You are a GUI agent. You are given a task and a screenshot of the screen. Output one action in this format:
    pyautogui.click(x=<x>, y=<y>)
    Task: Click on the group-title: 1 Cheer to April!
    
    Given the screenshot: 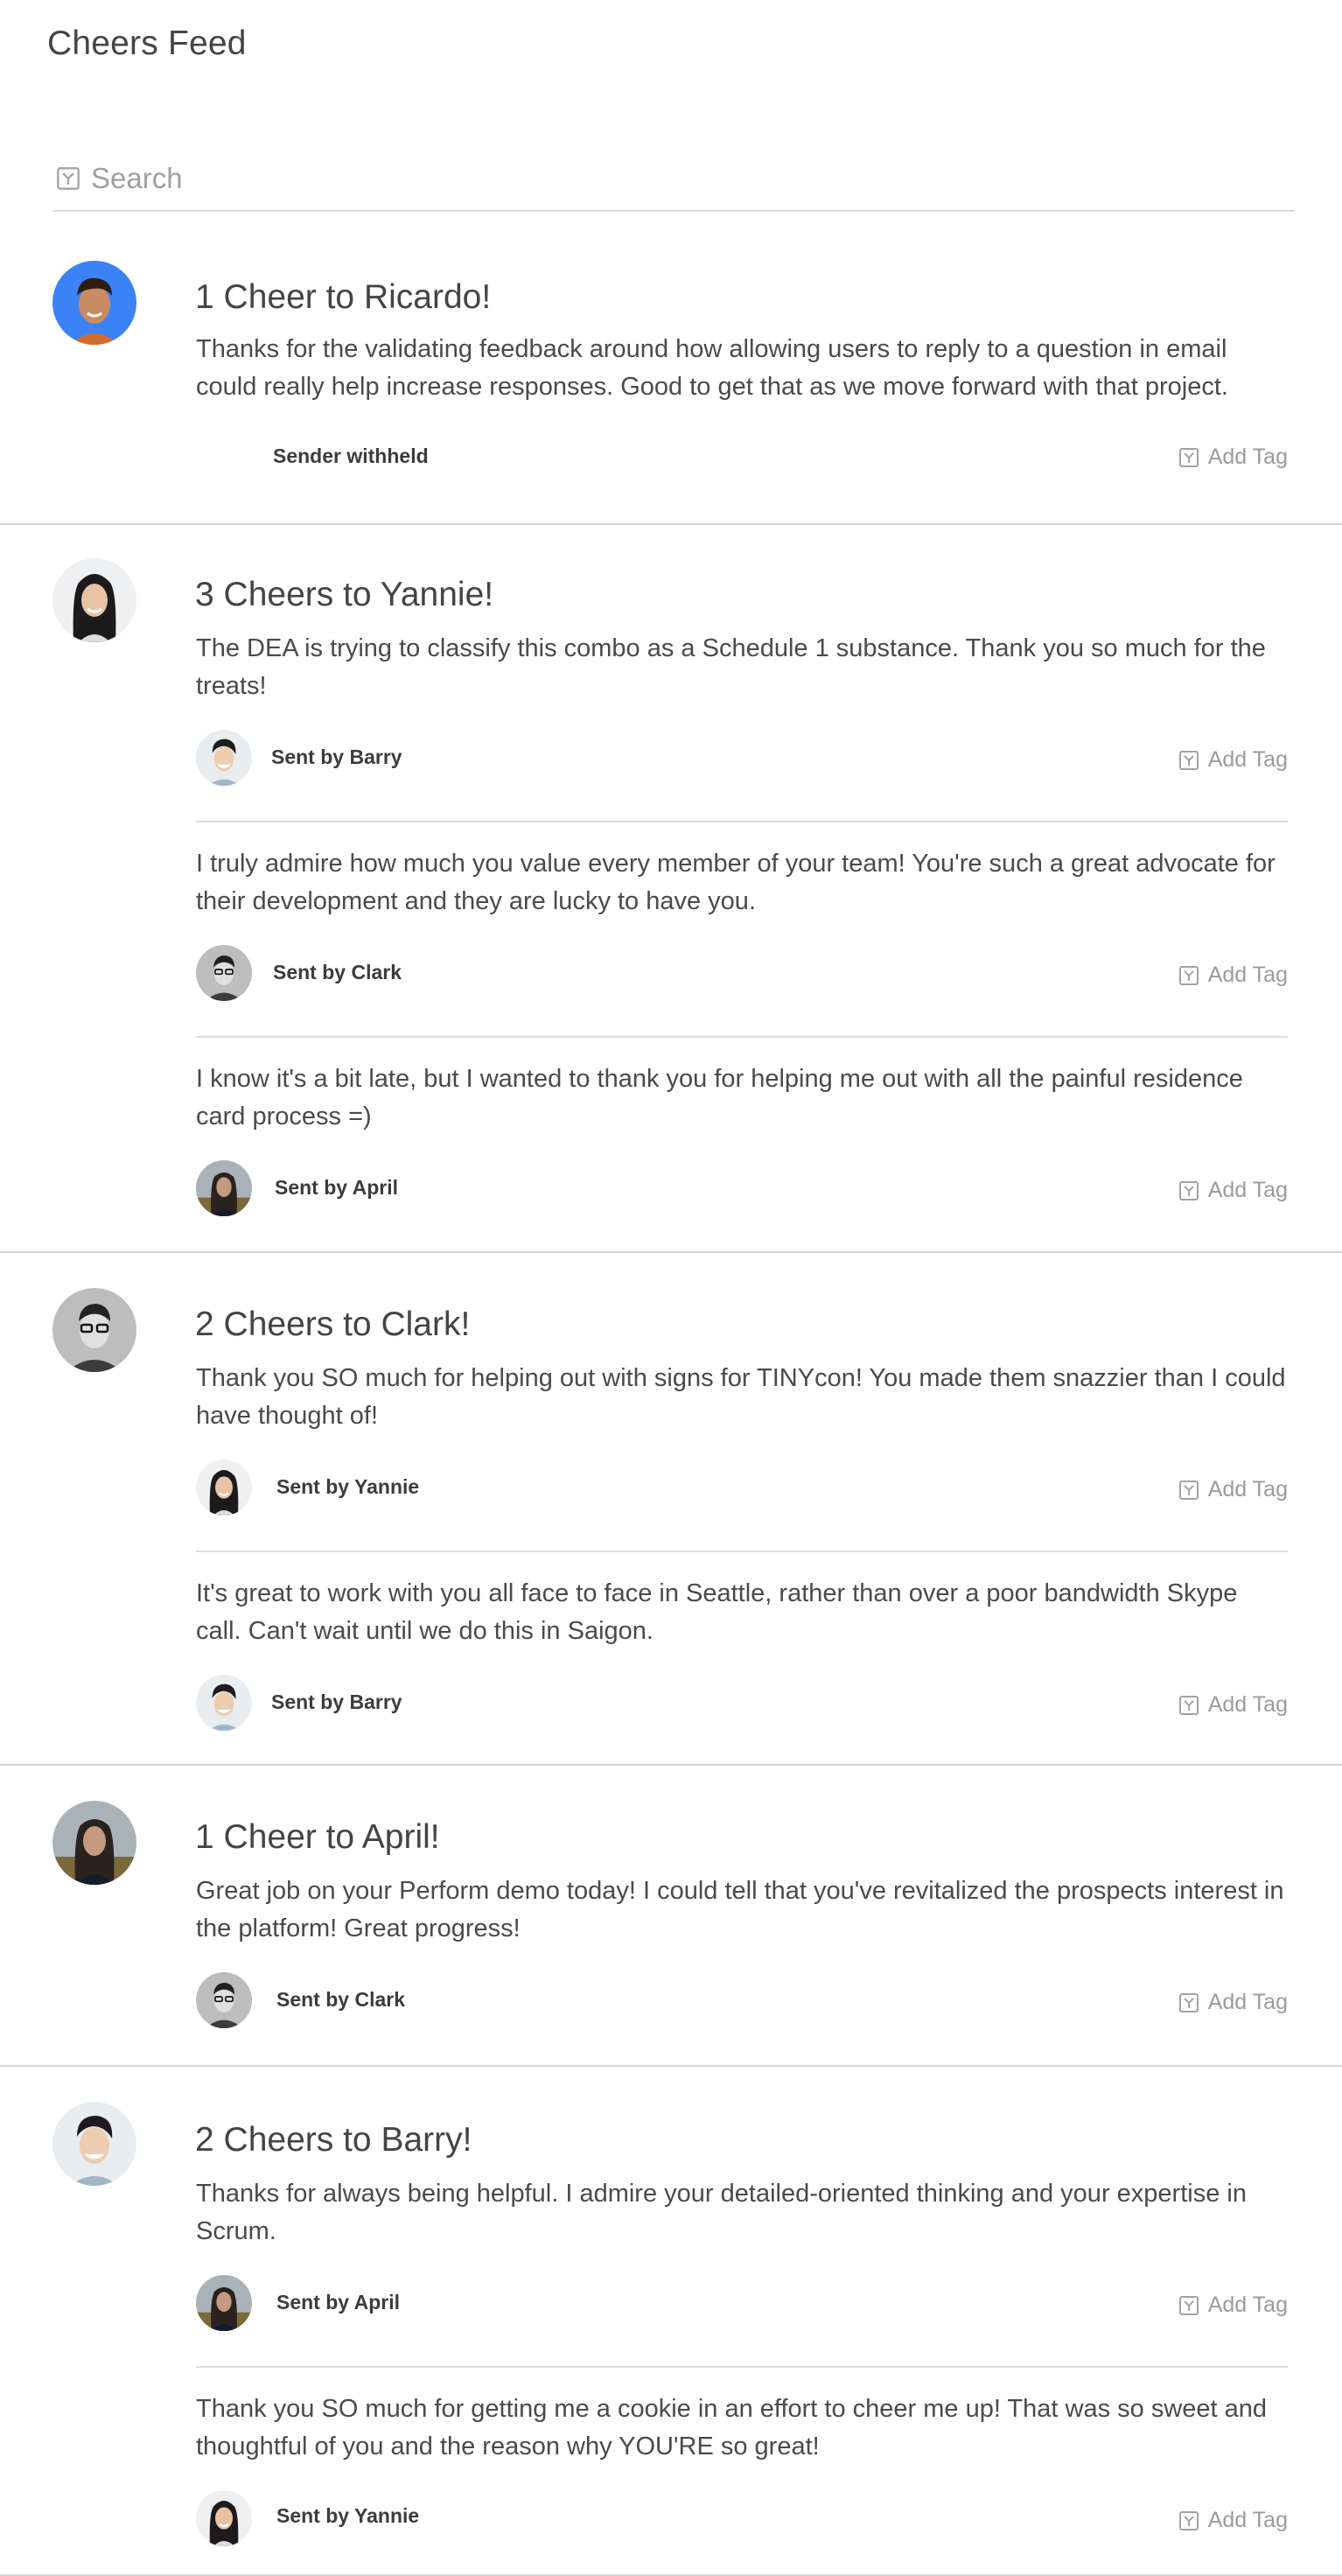 What is the action you would take?
    pyautogui.click(x=317, y=1837)
    